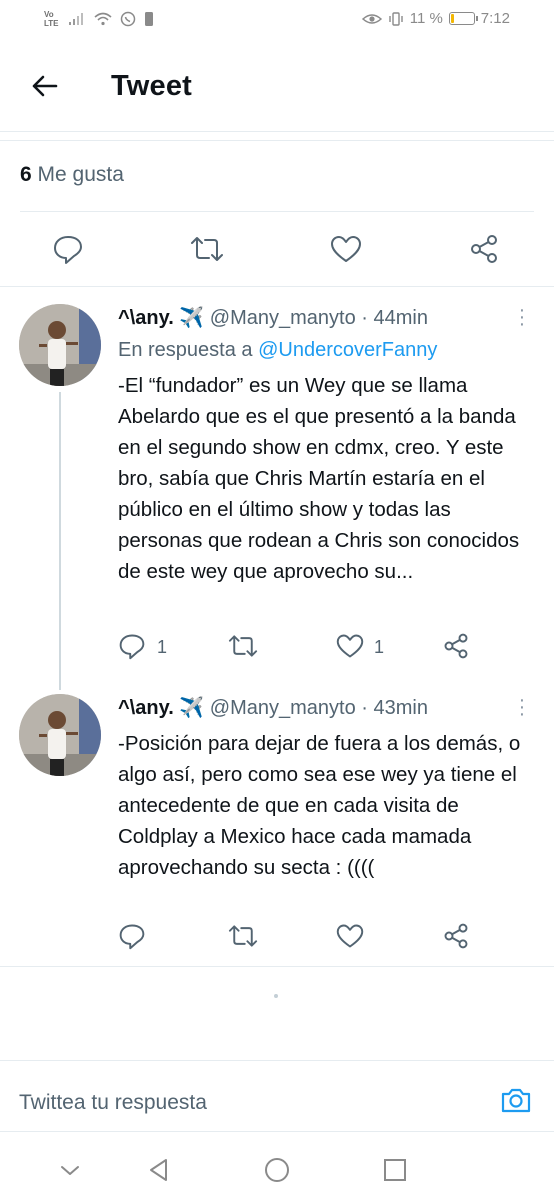 Image resolution: width=554 pixels, height=1200 pixels. I want to click on reply-to-line: En respuesta a @UndercoverFanny, so click(277, 350).